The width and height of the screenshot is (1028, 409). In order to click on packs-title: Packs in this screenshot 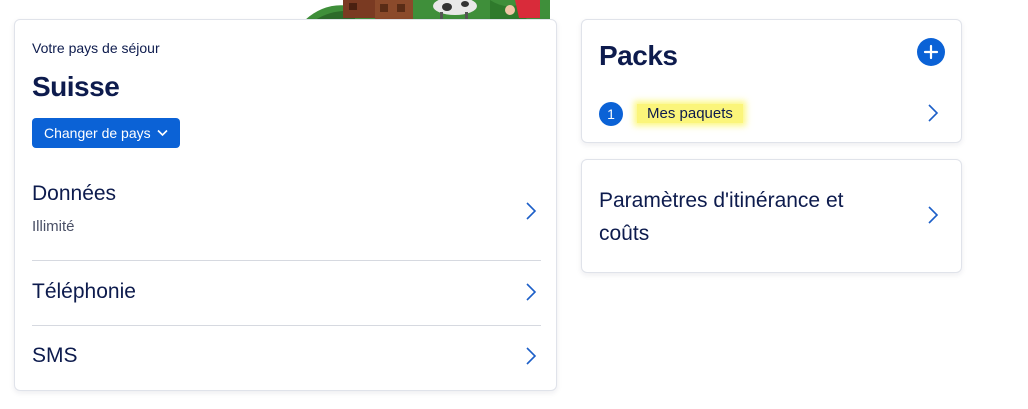, I will do `click(638, 55)`.